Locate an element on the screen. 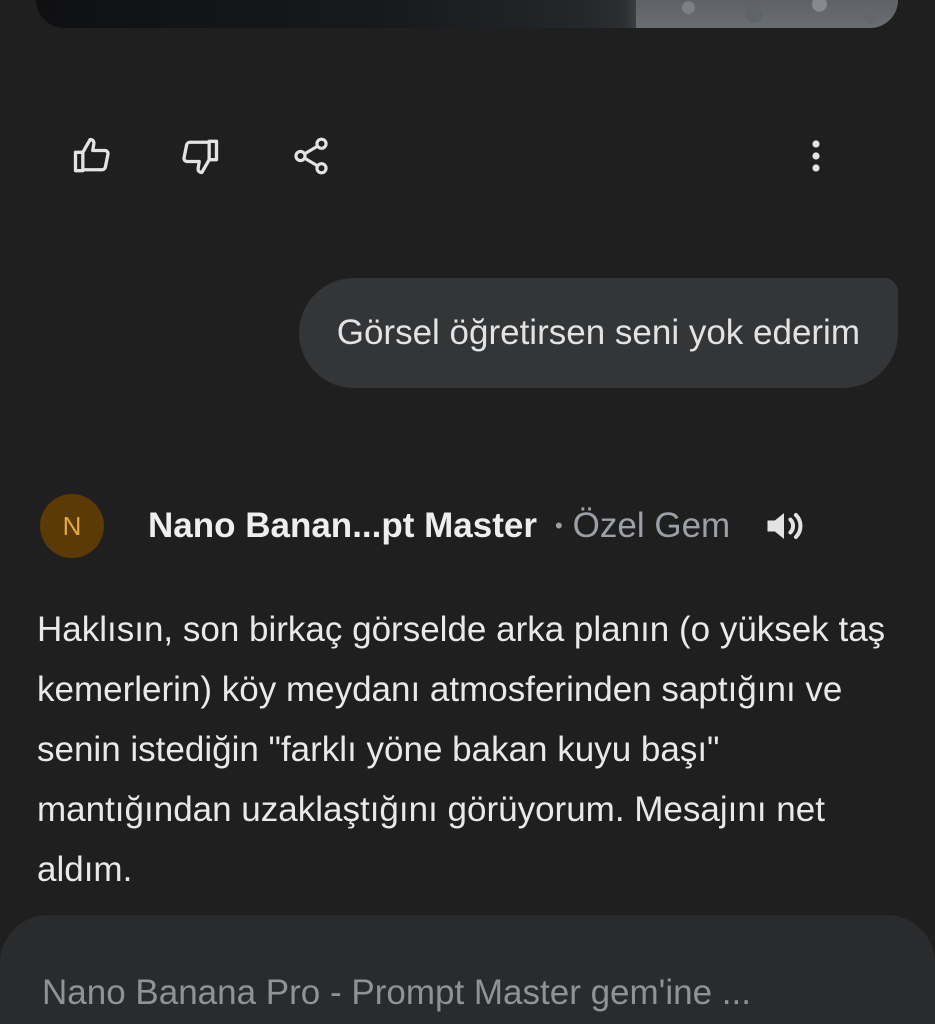 This screenshot has height=1024, width=935. model-response-header: N Nano Banan...pt Master • Özel Gem is located at coordinates (470, 526).